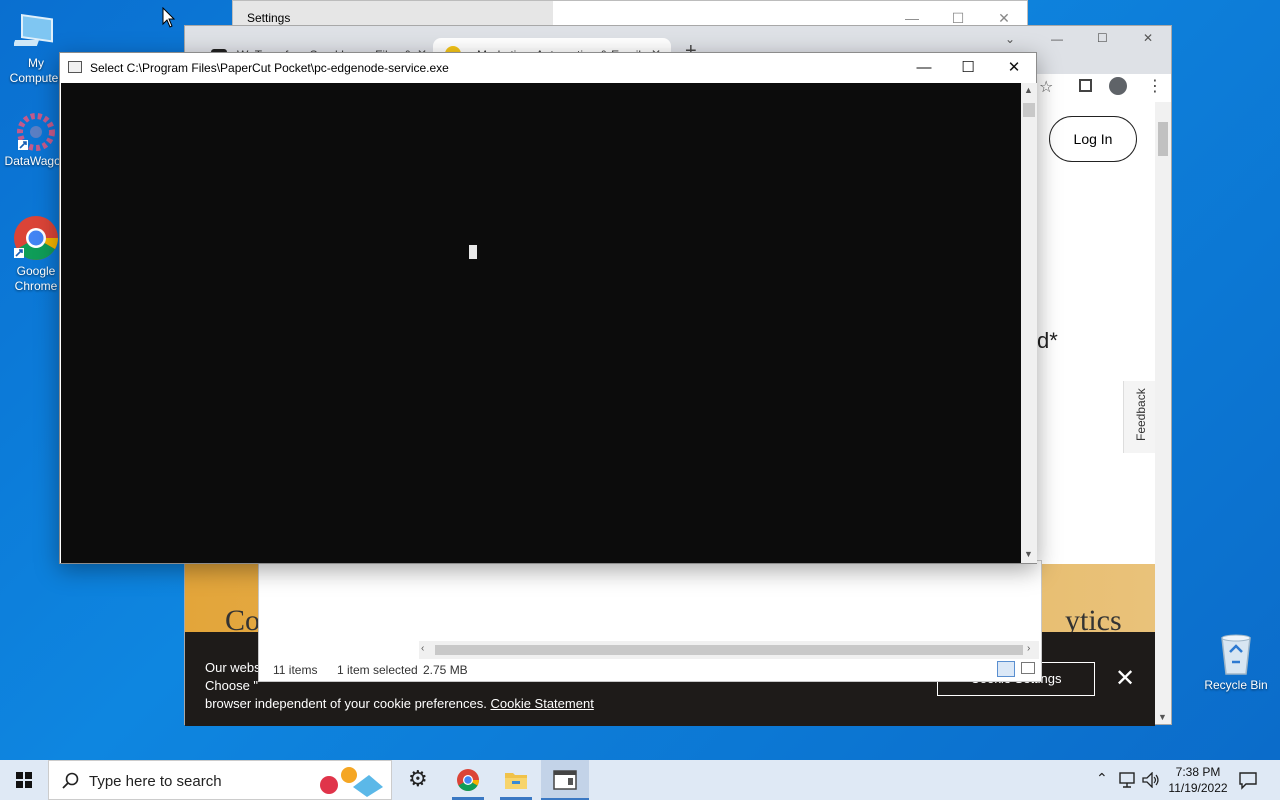 Image resolution: width=1280 pixels, height=800 pixels. I want to click on clock-time: 7:38 PM, so click(1198, 772).